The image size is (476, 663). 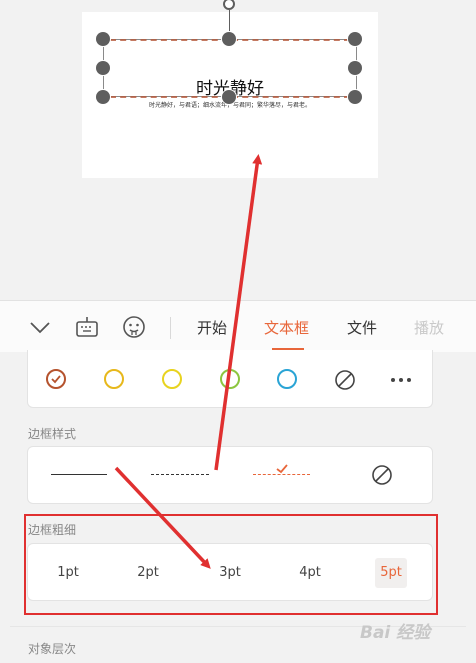 What do you see at coordinates (170, 328) in the screenshot?
I see `toolbar-separator` at bounding box center [170, 328].